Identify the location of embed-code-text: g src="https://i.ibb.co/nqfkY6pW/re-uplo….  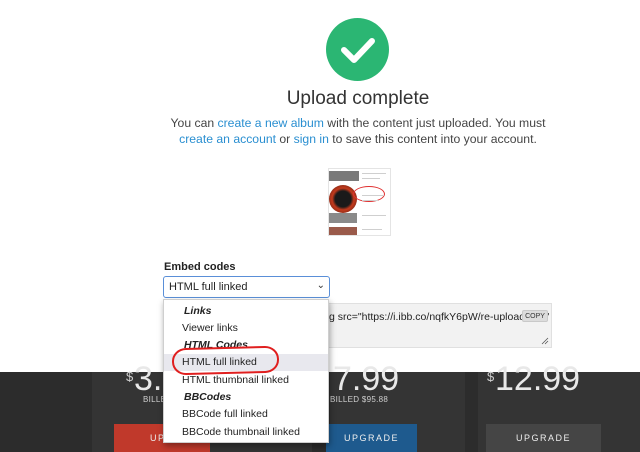
(439, 317).